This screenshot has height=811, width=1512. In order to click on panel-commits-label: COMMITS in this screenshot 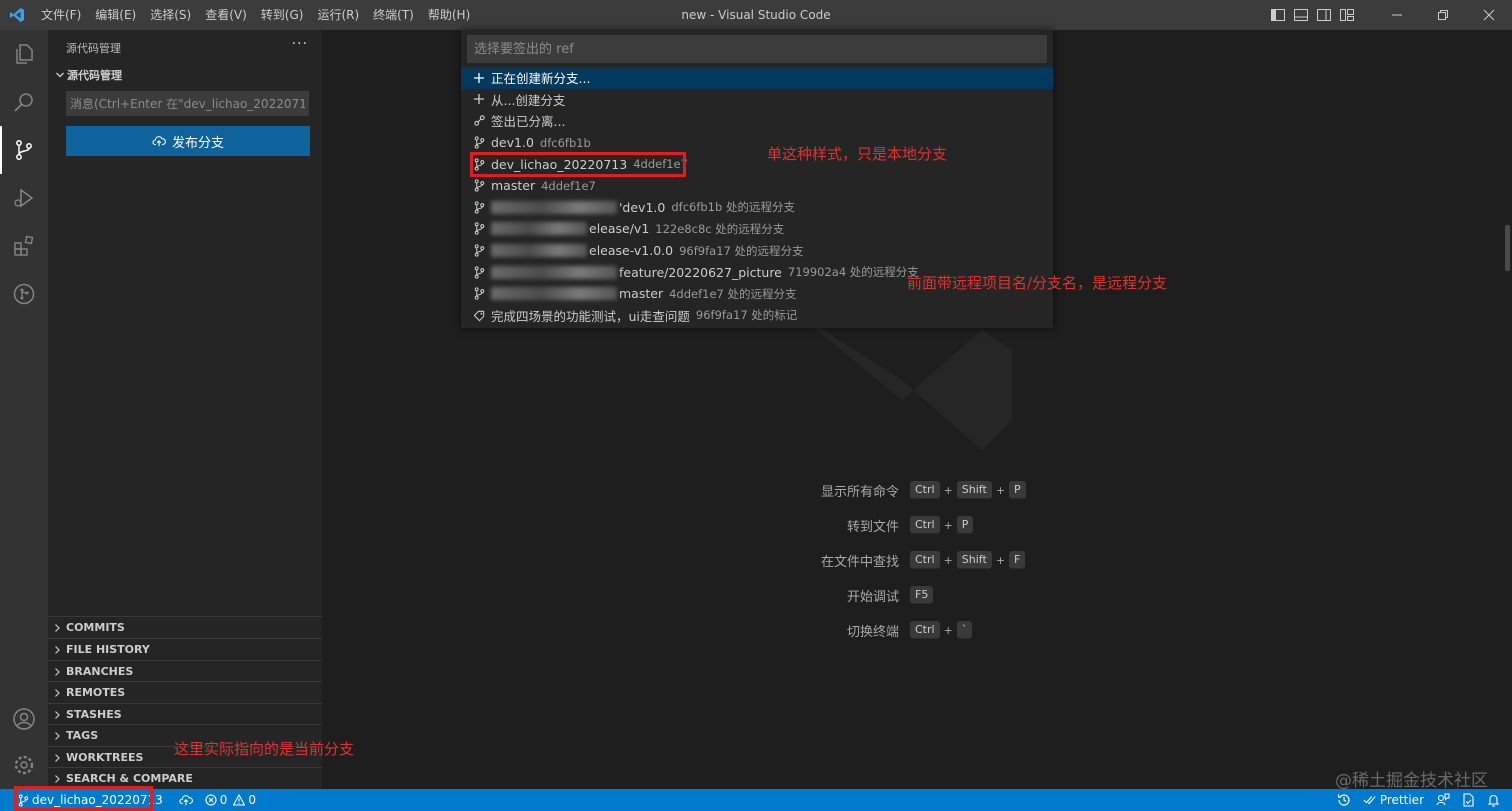, I will do `click(95, 627)`.